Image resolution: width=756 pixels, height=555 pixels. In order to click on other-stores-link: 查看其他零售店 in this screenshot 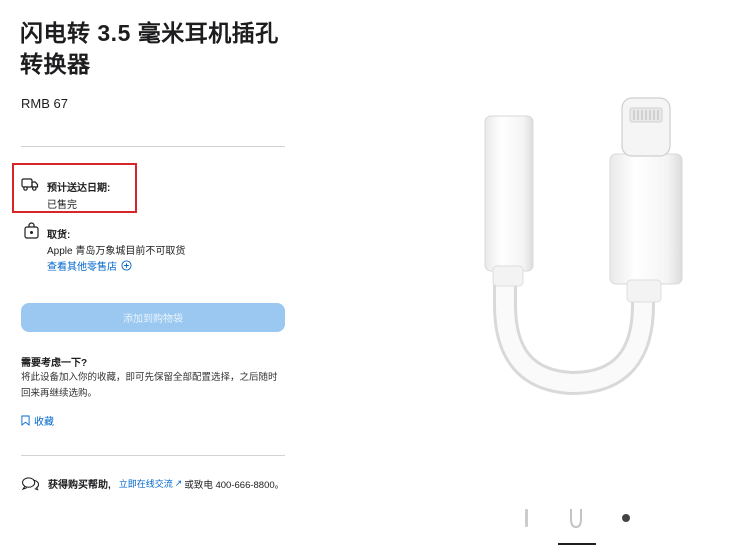, I will do `click(89, 265)`.